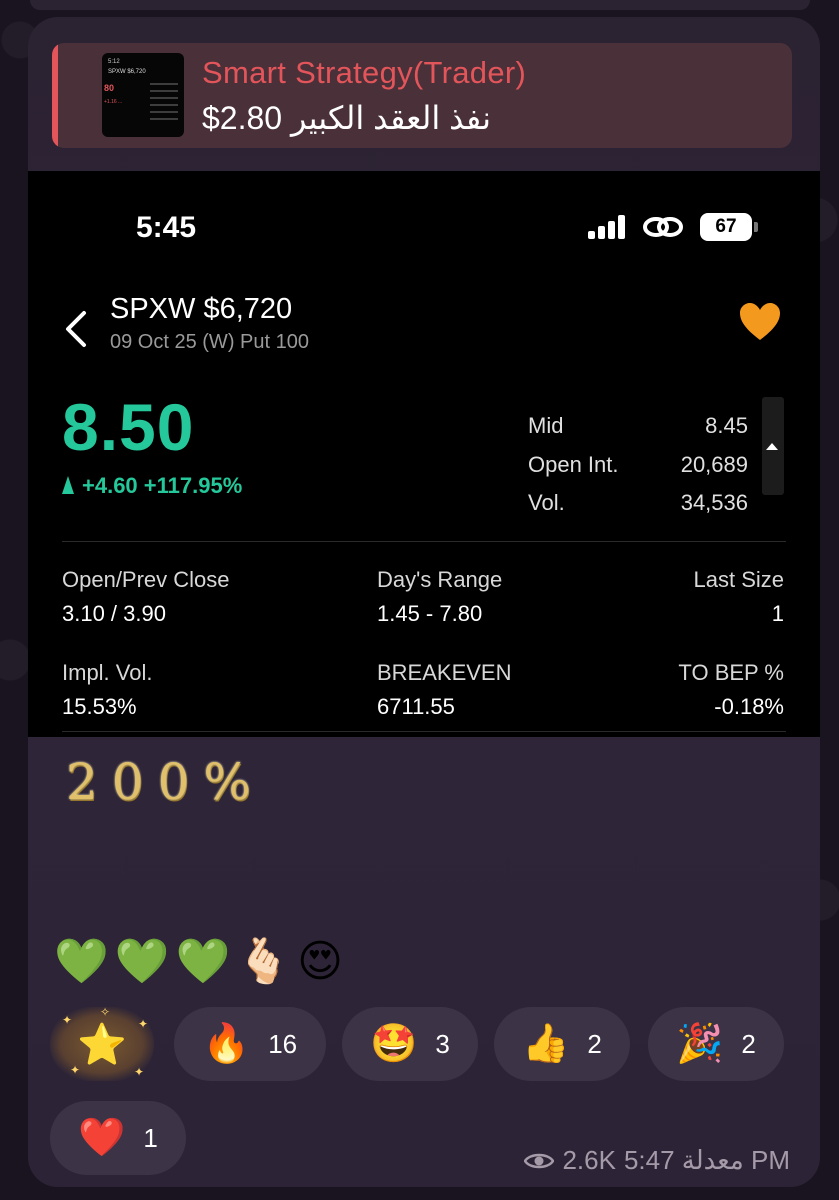  I want to click on breakeven-value: 6711.55, so click(416, 706).